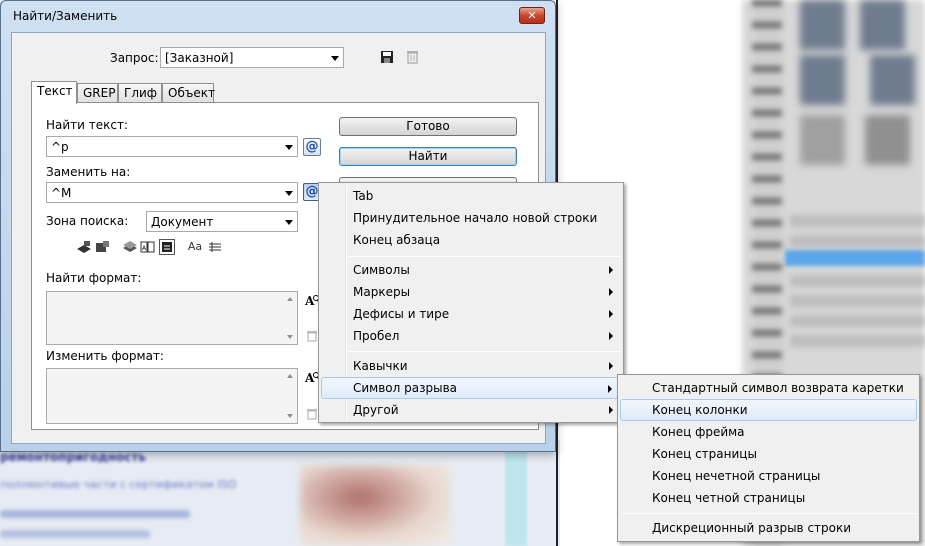 The image size is (925, 546). I want to click on submenu-item-frame-break: Конец фрейма, so click(768, 432).